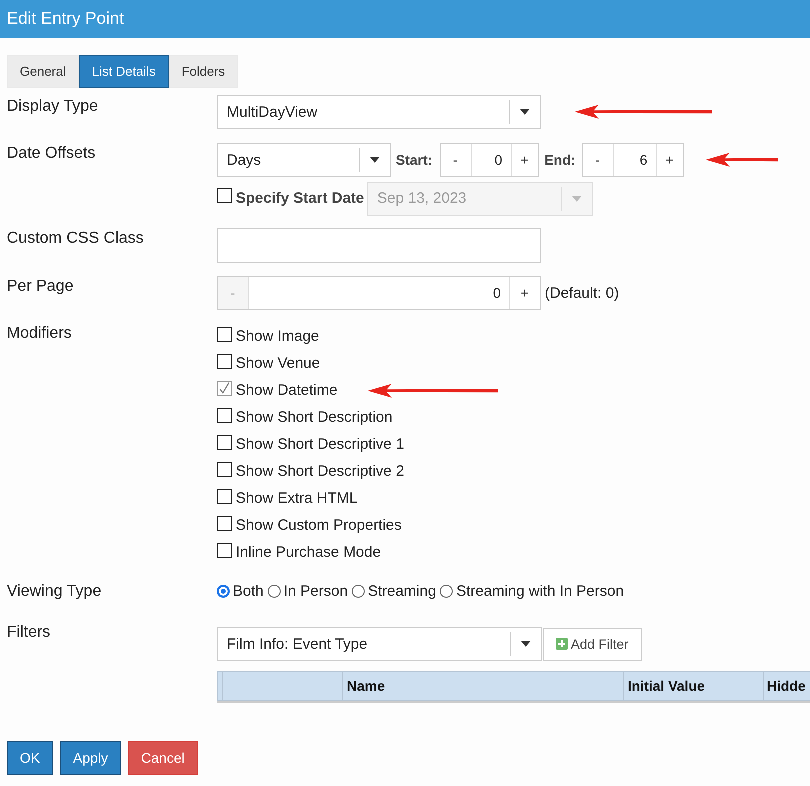 Image resolution: width=810 pixels, height=786 pixels. I want to click on tab: List Details, so click(124, 71).